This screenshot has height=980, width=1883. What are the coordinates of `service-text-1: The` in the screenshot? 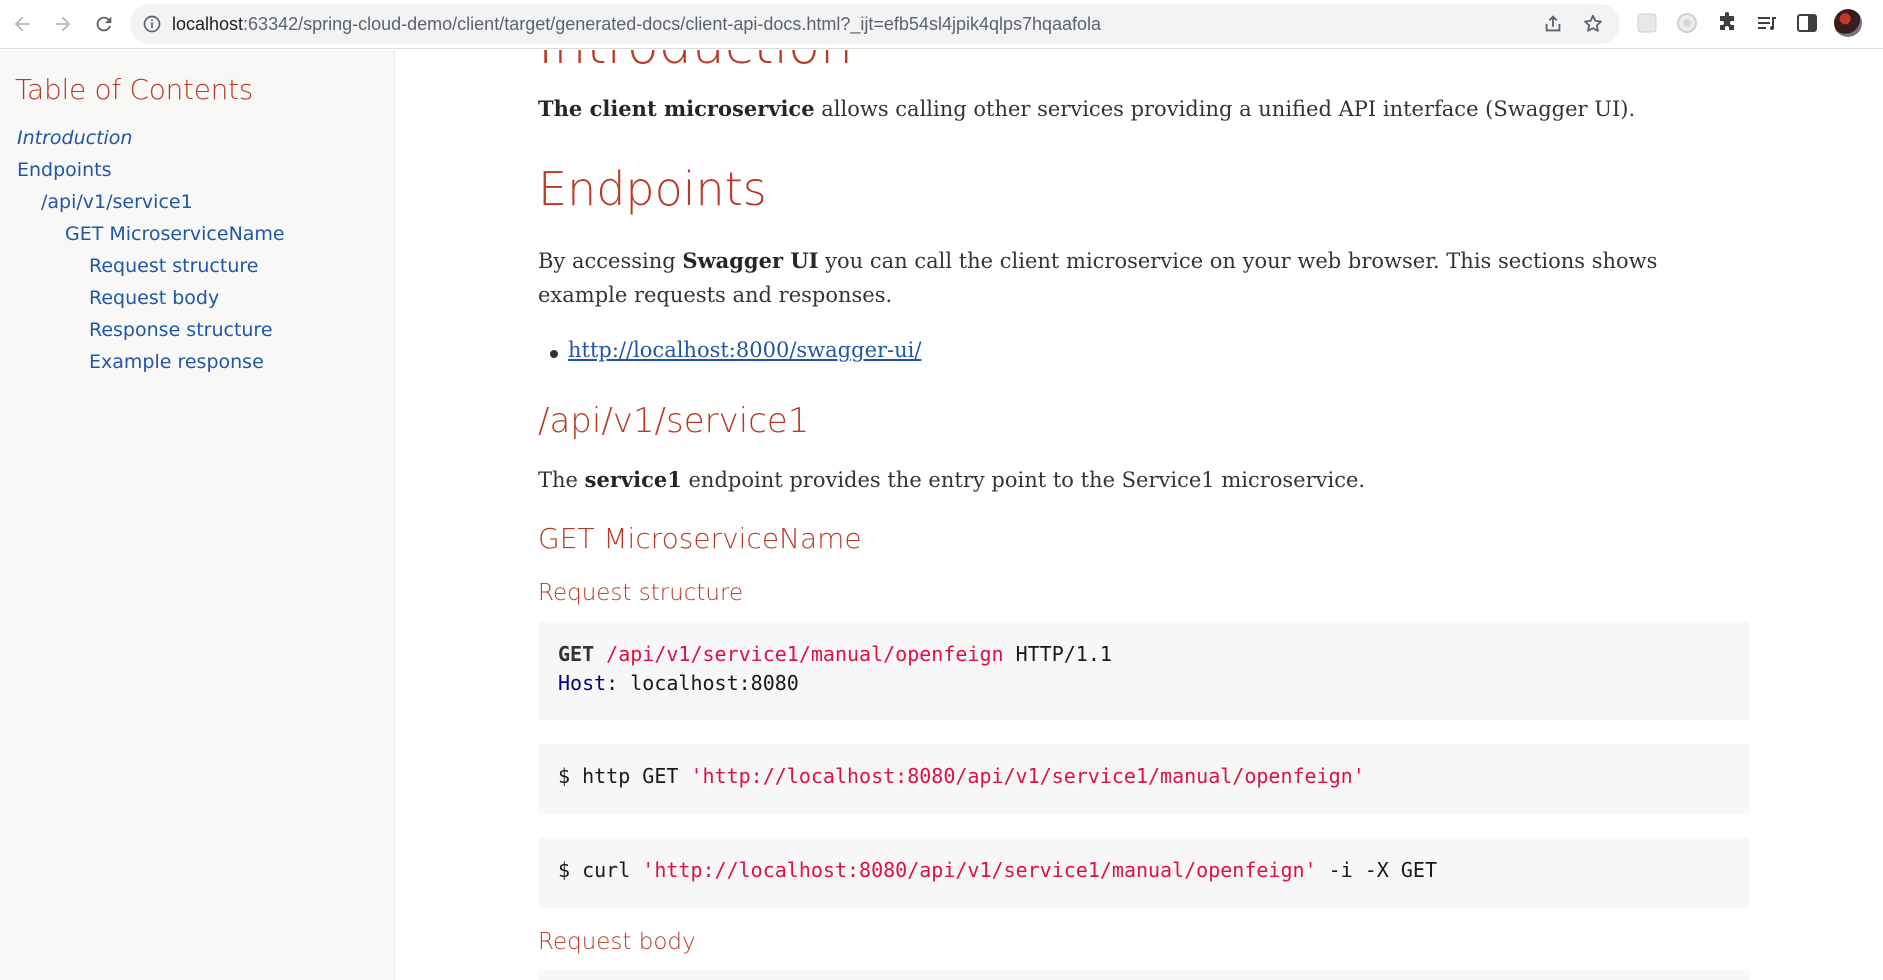 It's located at (561, 480).